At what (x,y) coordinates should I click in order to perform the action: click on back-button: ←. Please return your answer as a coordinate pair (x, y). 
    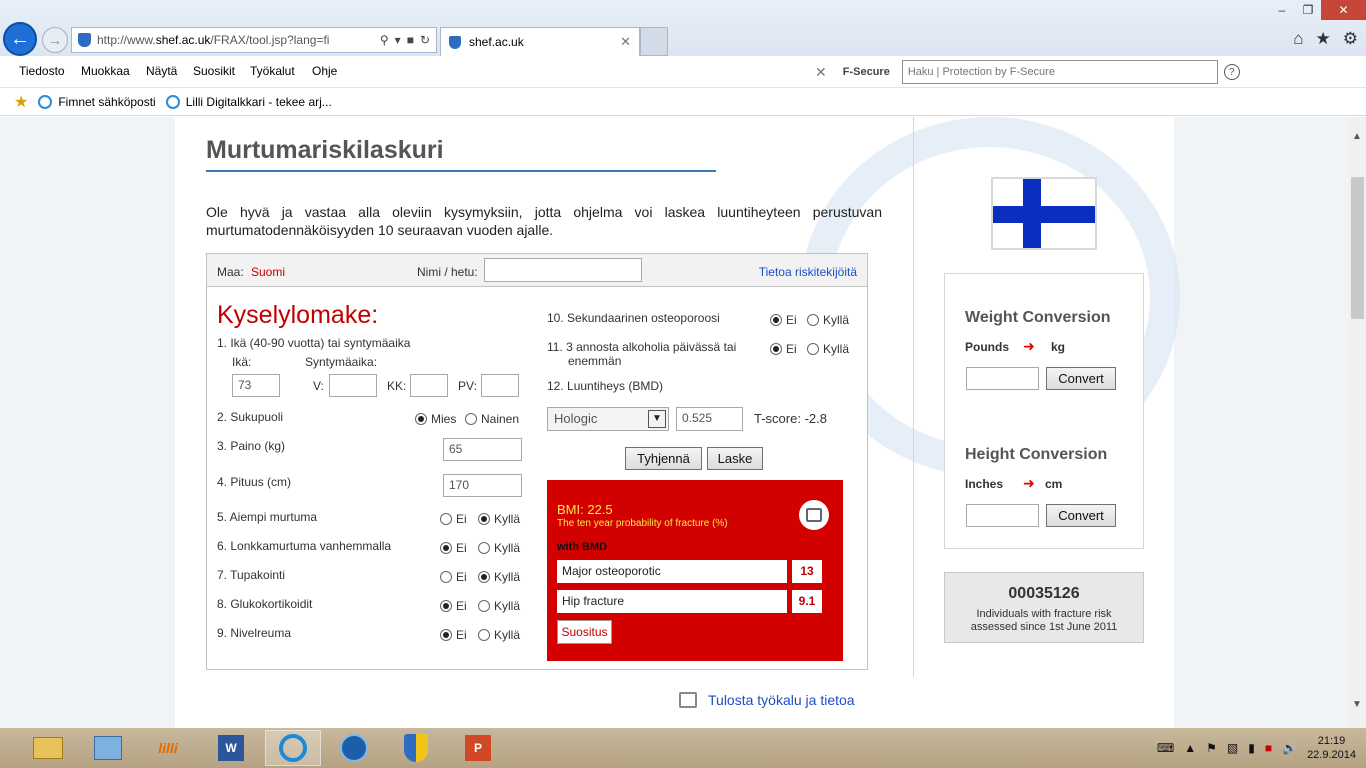
    Looking at the image, I should click on (20, 39).